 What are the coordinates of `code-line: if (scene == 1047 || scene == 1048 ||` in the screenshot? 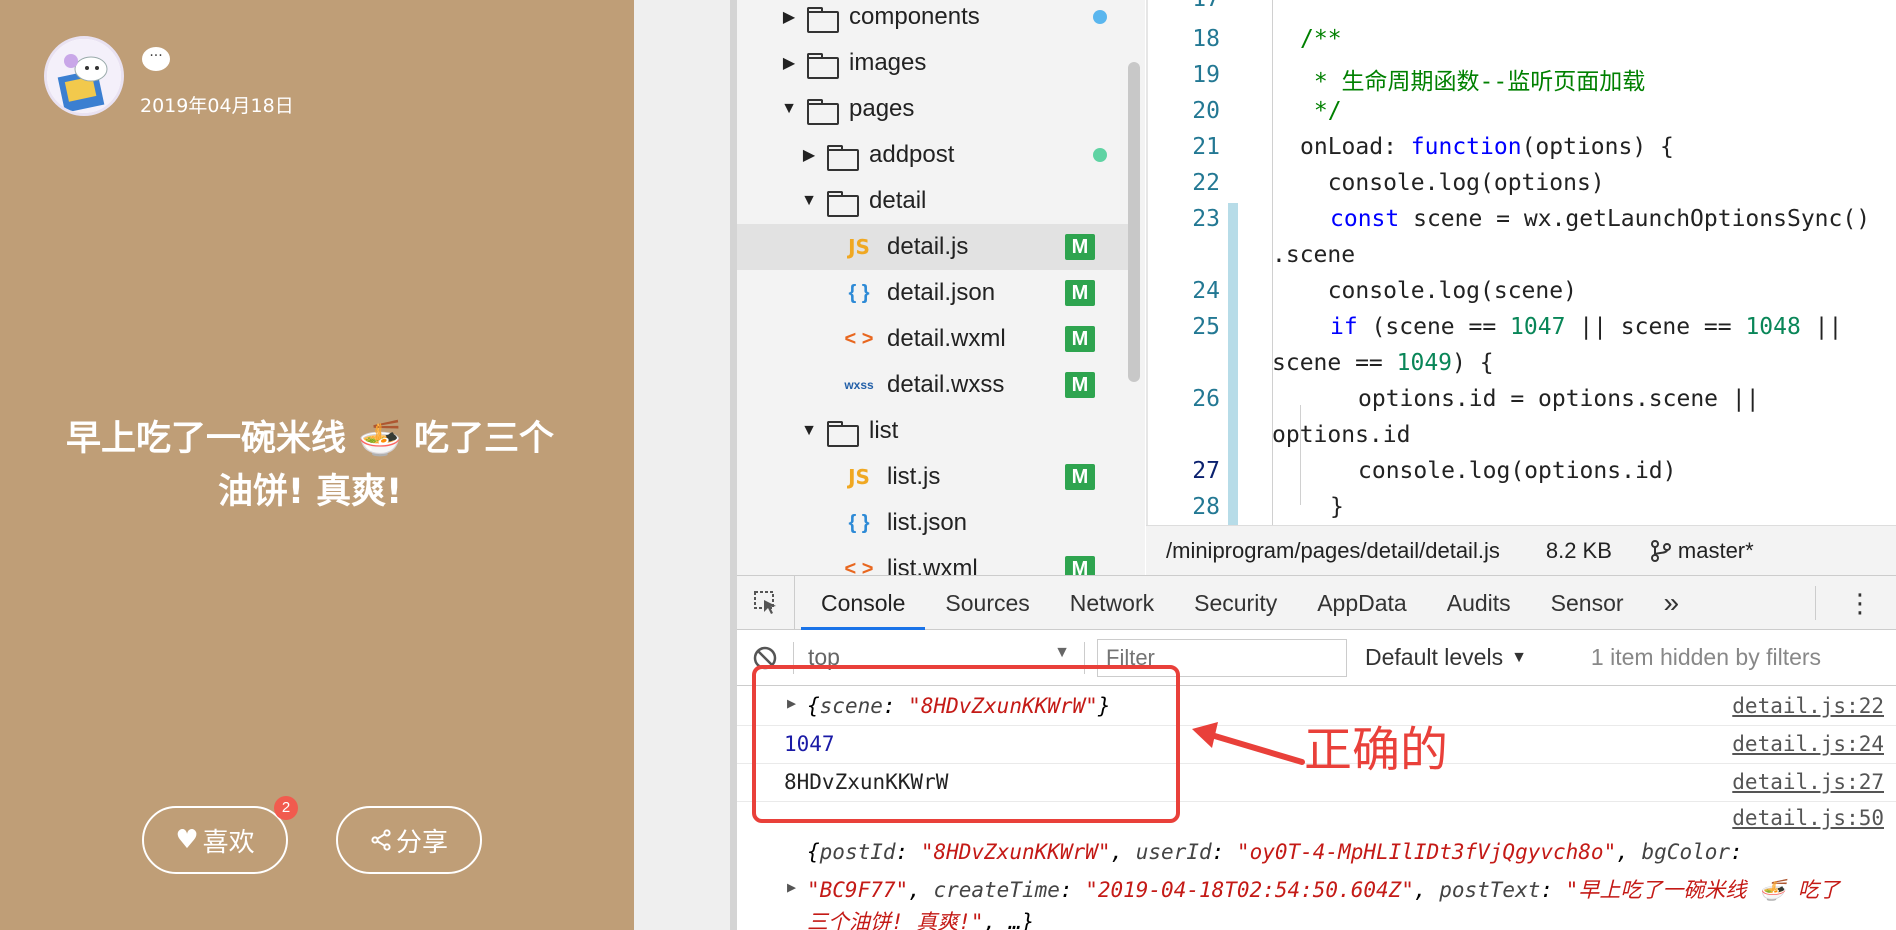 It's located at (1586, 327).